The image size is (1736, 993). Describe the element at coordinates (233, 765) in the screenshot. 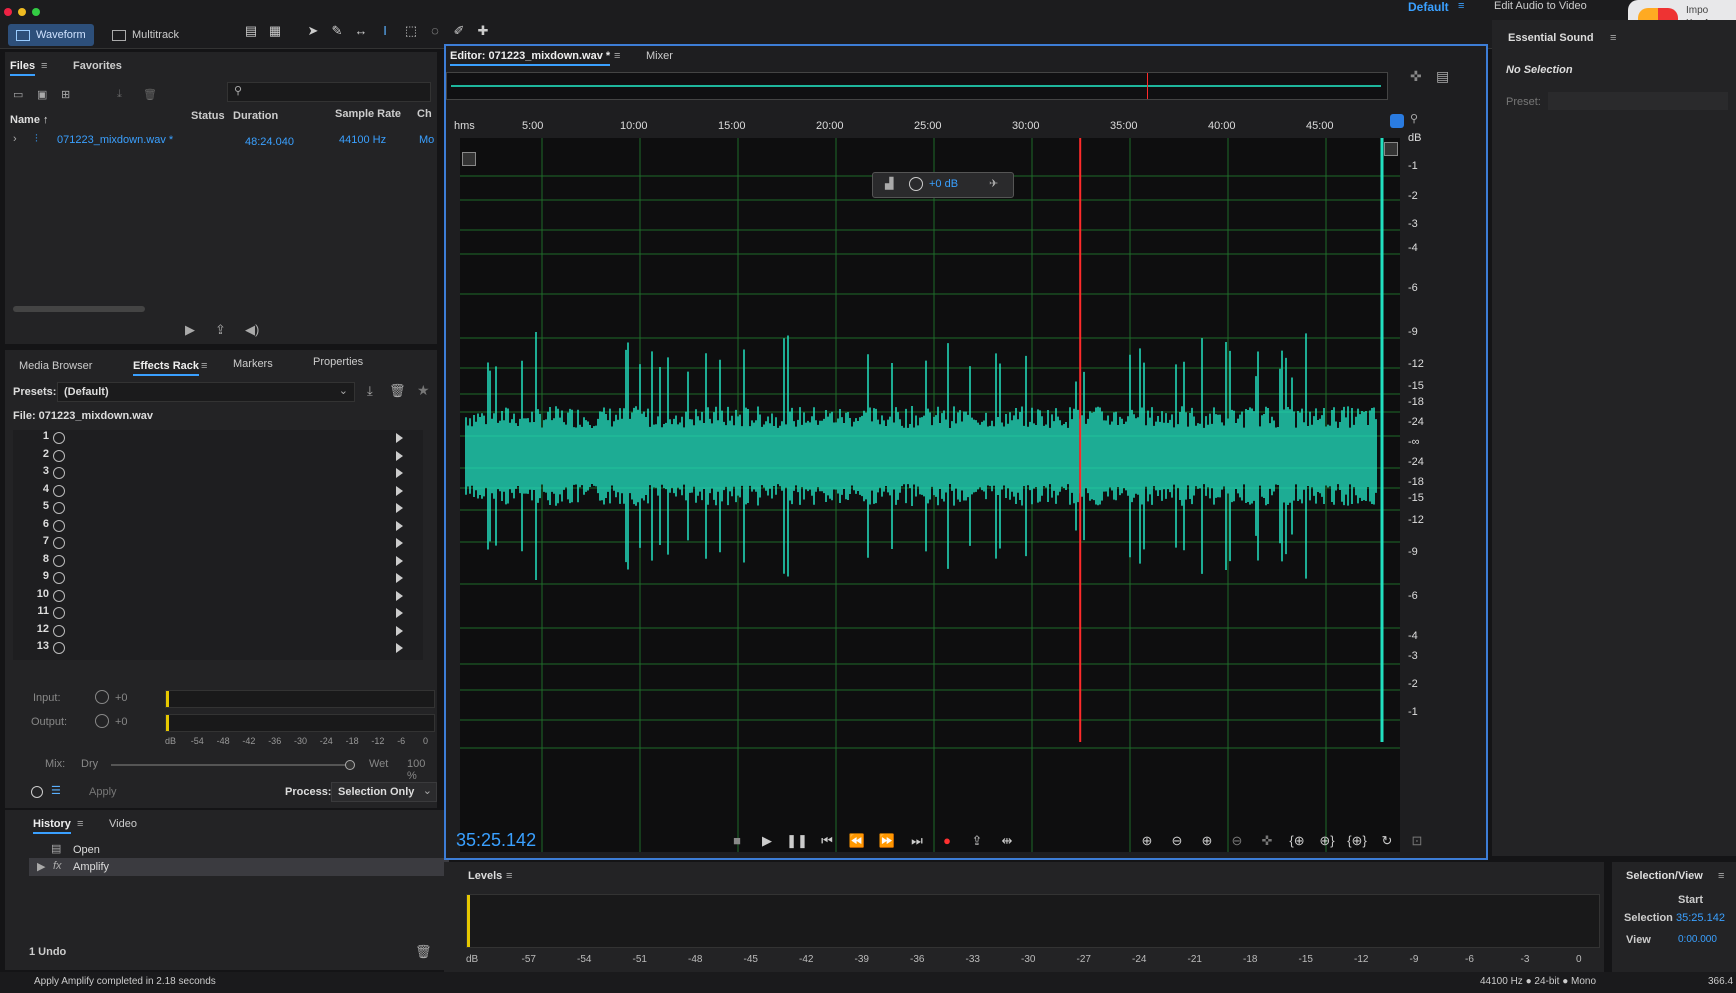

I see `mix-slider` at that location.